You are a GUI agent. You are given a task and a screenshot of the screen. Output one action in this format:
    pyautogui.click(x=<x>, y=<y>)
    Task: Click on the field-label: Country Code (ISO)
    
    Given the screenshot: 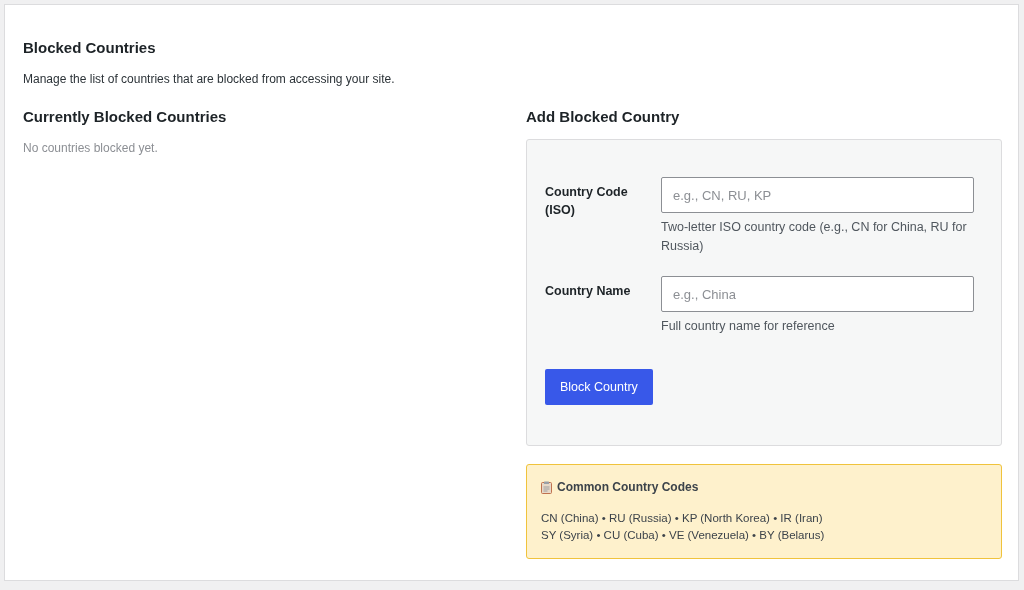 What is the action you would take?
    pyautogui.click(x=587, y=201)
    